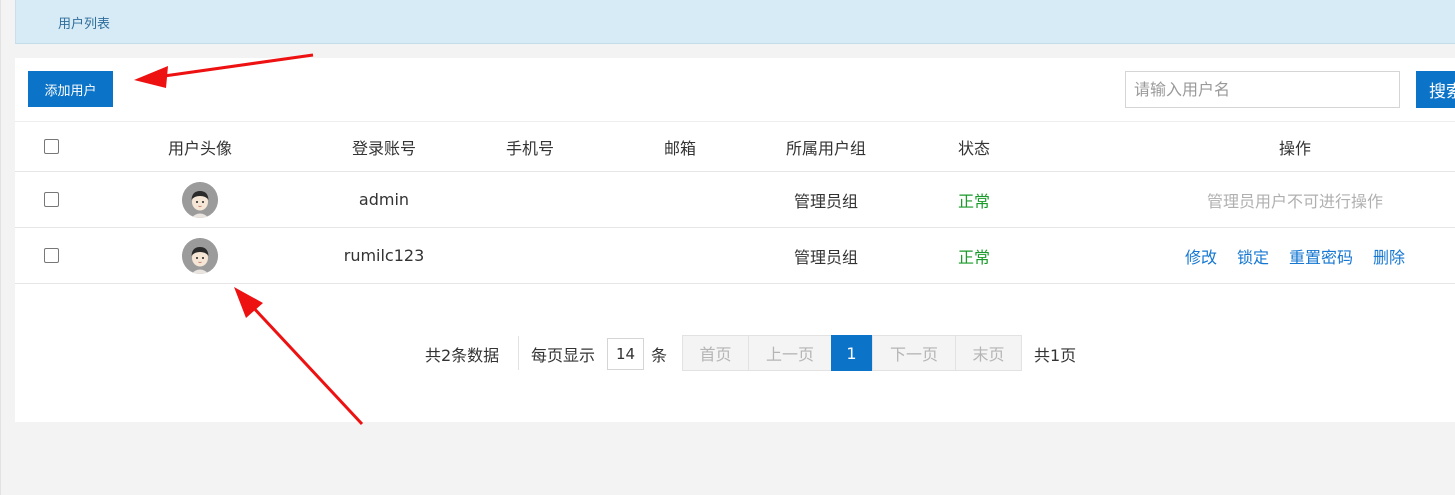  I want to click on add-user-button: 添加用户, so click(70, 89).